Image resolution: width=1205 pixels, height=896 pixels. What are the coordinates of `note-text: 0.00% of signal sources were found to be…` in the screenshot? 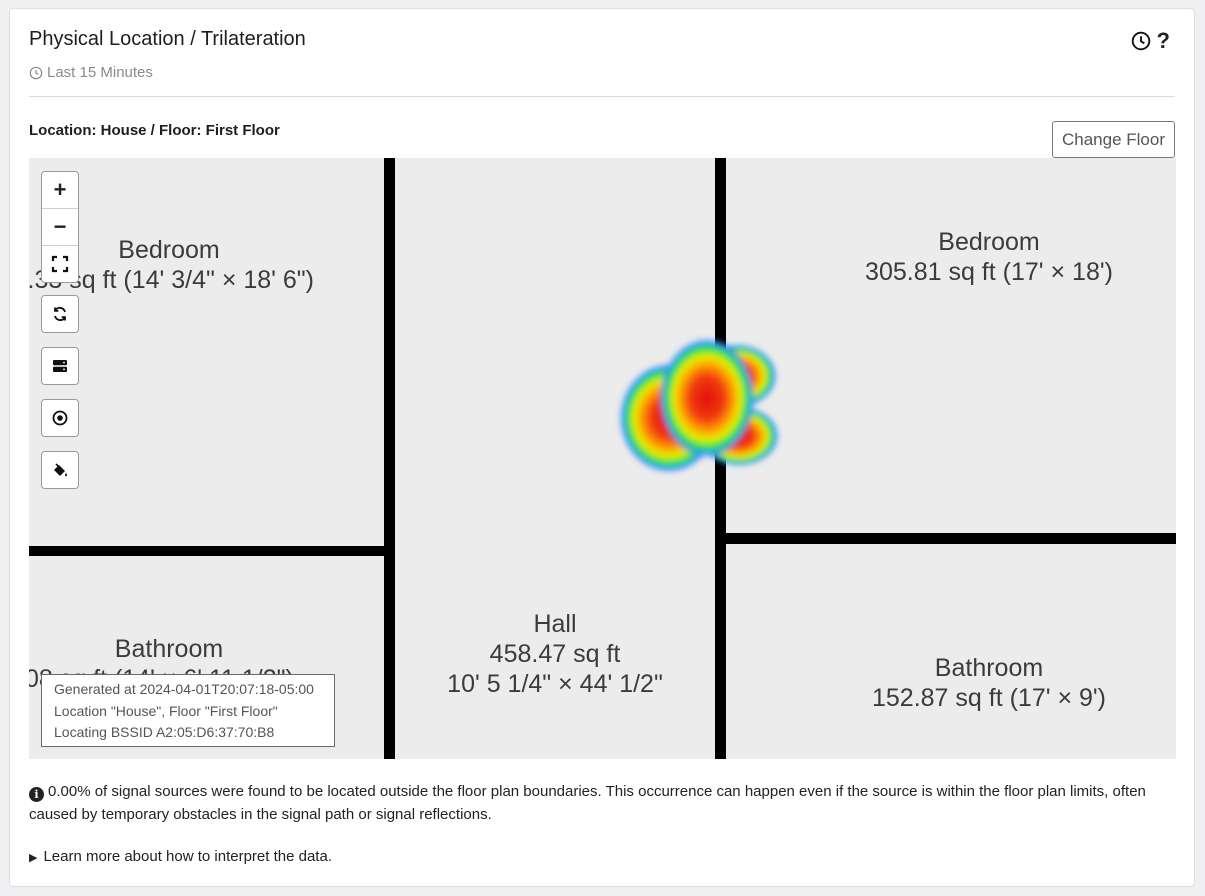 It's located at (587, 803).